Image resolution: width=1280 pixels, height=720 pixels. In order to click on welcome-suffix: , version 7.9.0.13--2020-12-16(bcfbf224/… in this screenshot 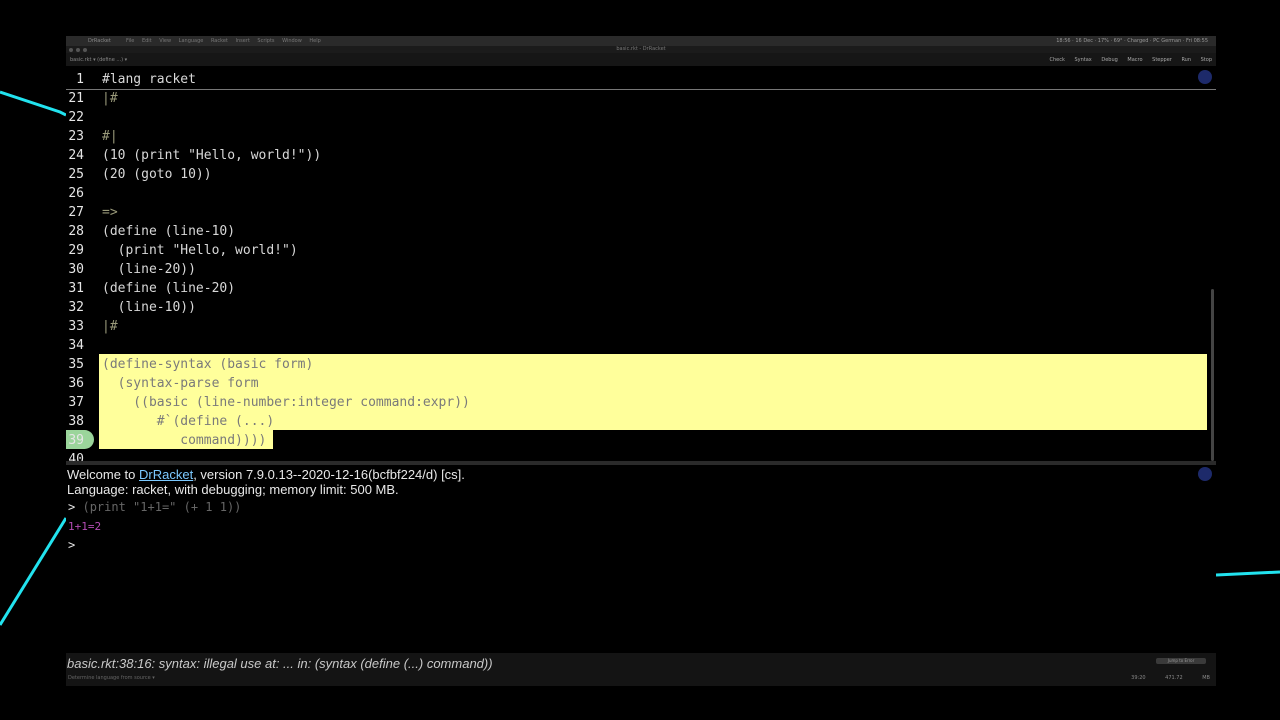, I will do `click(329, 474)`.